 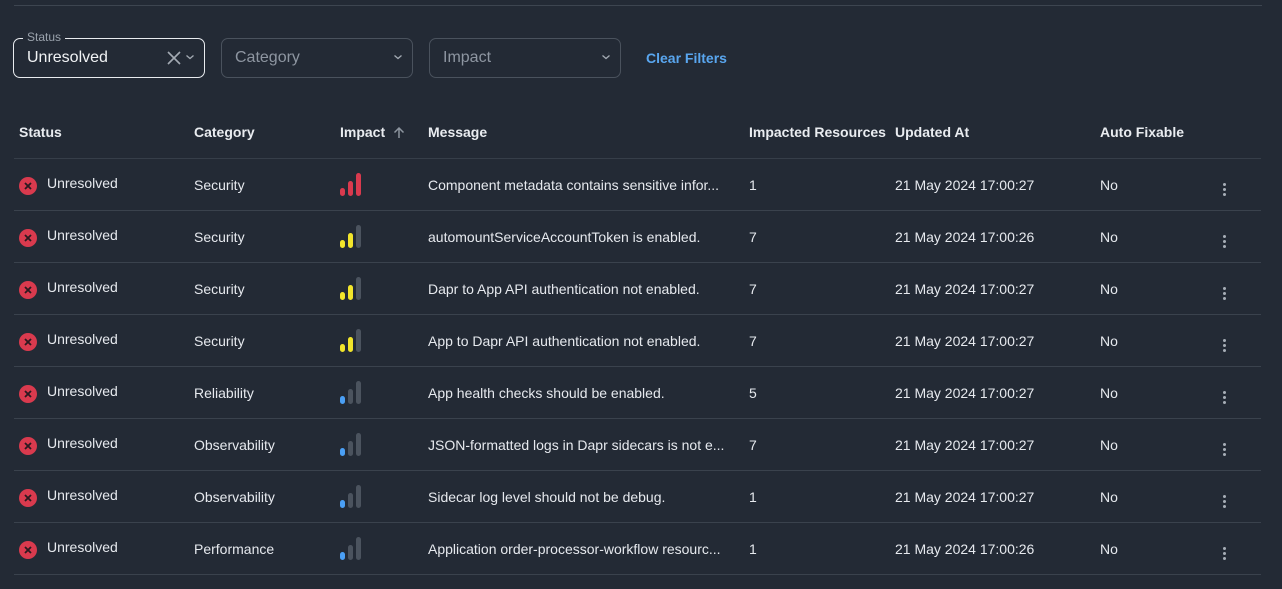 What do you see at coordinates (583, 132) in the screenshot?
I see `column-header-message: Message` at bounding box center [583, 132].